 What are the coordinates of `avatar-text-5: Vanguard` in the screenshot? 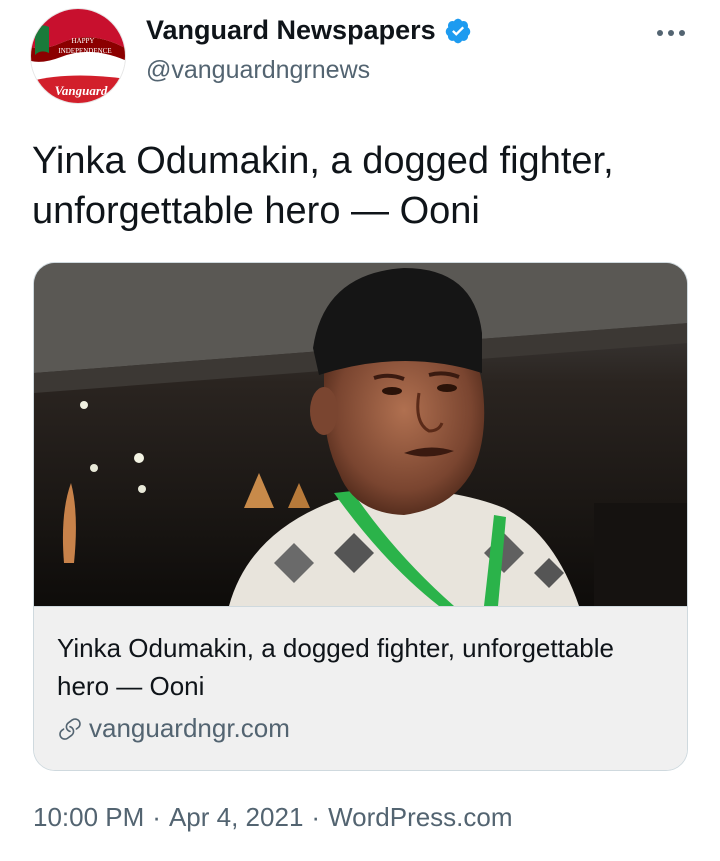 It's located at (81, 90).